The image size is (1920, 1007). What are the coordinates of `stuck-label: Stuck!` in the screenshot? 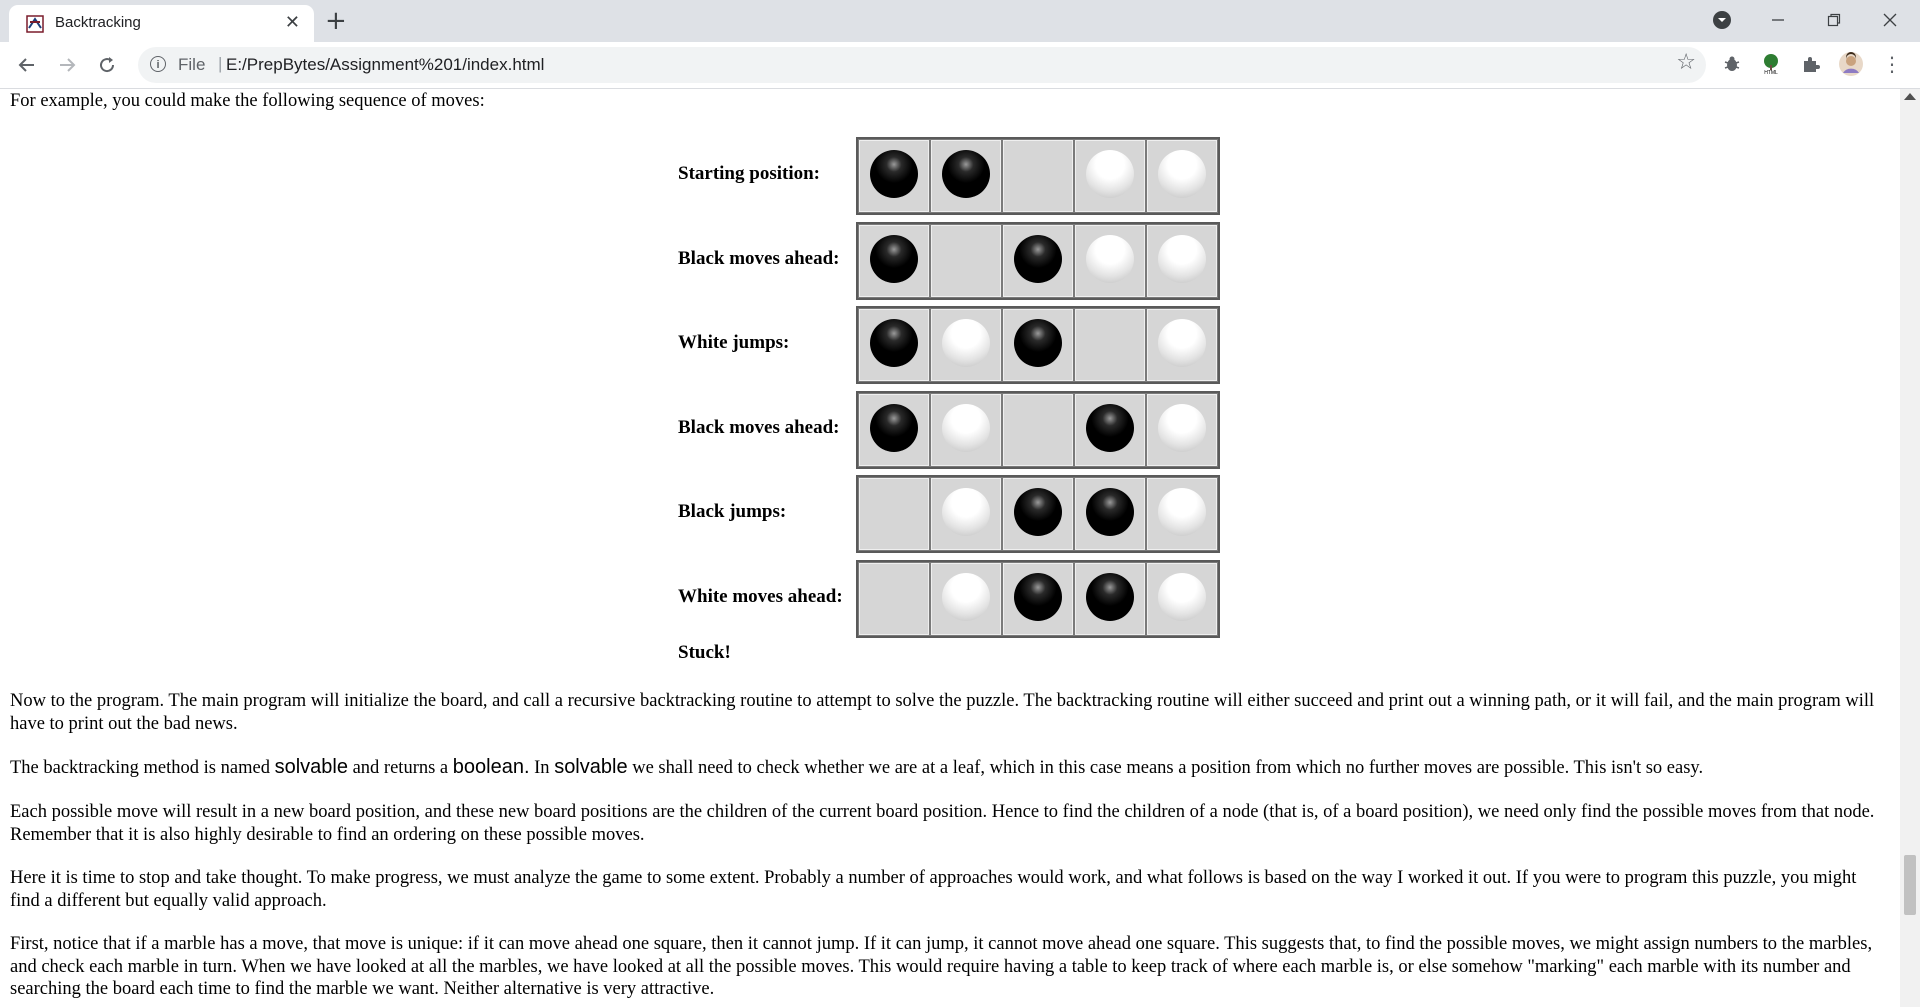 It's located at (704, 652).